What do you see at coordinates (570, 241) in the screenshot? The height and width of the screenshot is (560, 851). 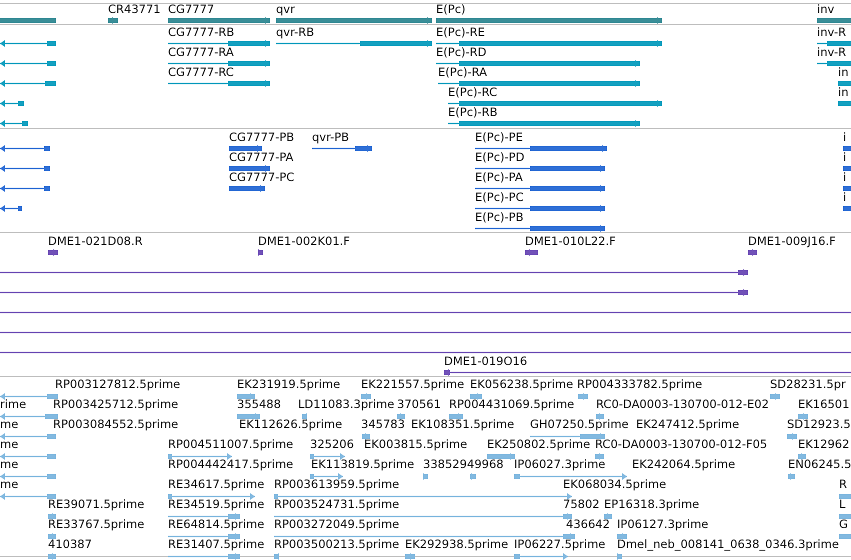 I see `feature-label: DME1-010L22.F` at bounding box center [570, 241].